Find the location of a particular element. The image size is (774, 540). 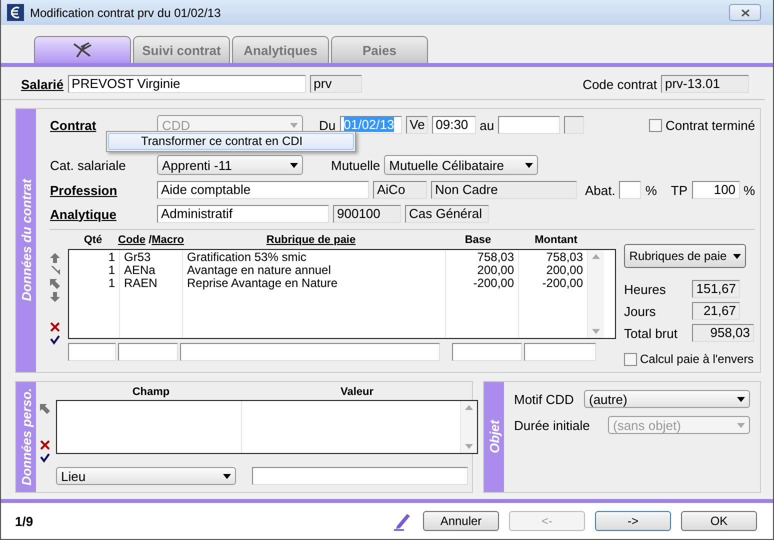

table-cell-text: Avantage en nature annuel is located at coordinates (259, 270).